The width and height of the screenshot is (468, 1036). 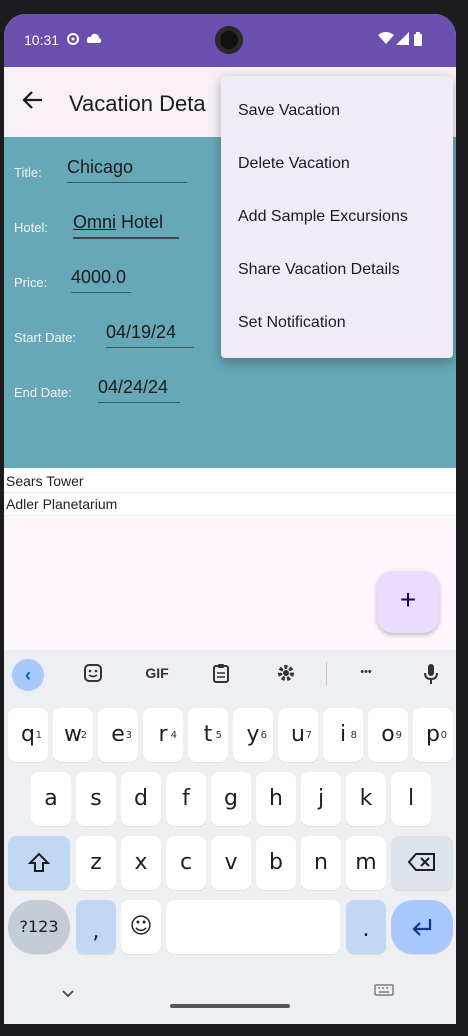 I want to click on key-z: z, so click(x=96, y=863).